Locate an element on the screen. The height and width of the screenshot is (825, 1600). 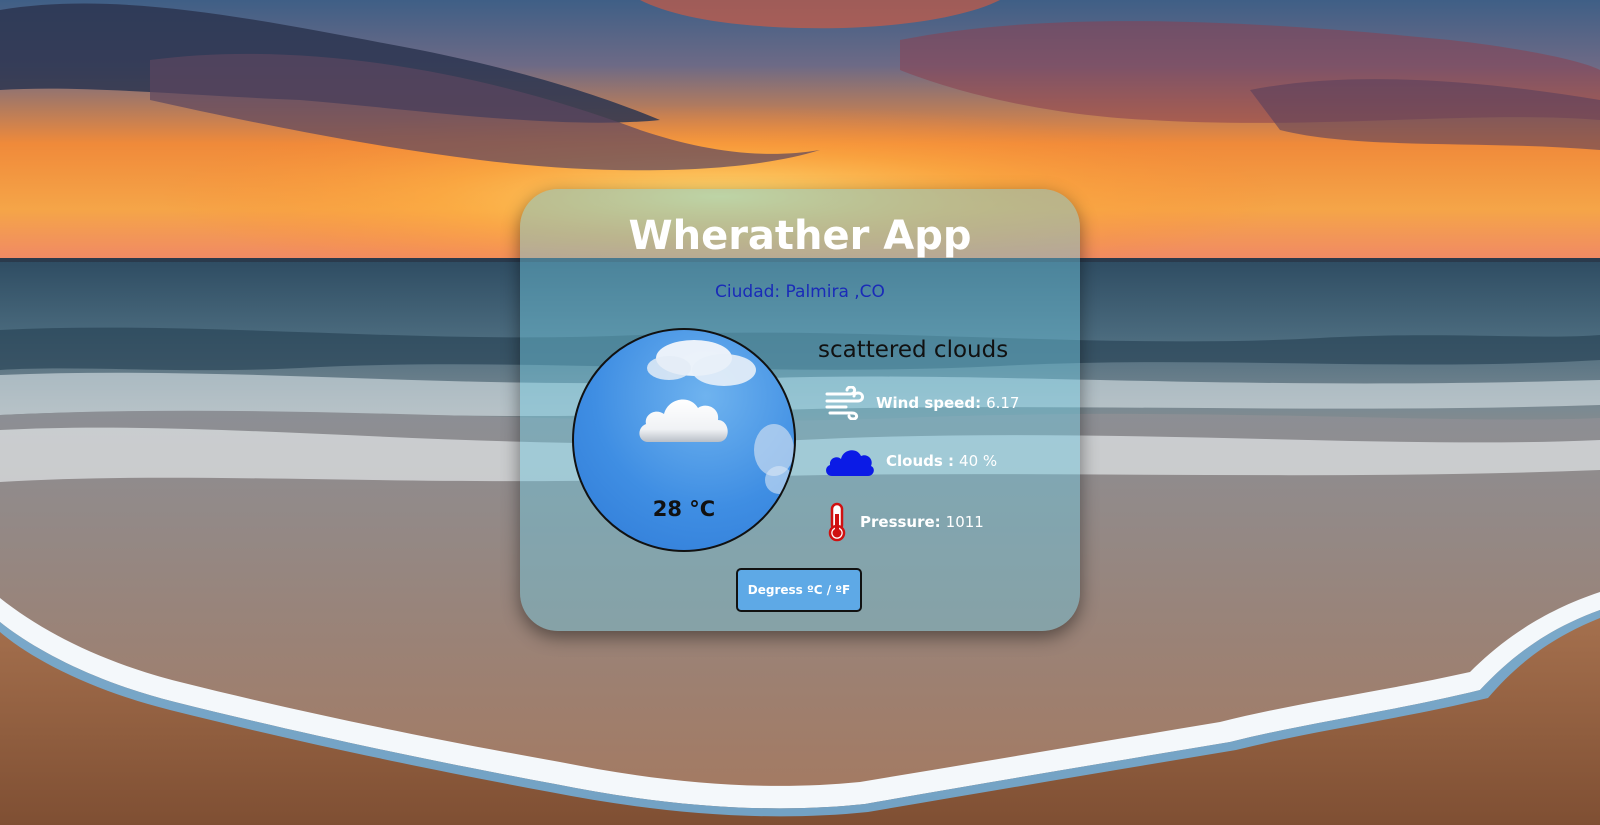
clouds-stat: Clouds : 40 % is located at coordinates (910, 461).